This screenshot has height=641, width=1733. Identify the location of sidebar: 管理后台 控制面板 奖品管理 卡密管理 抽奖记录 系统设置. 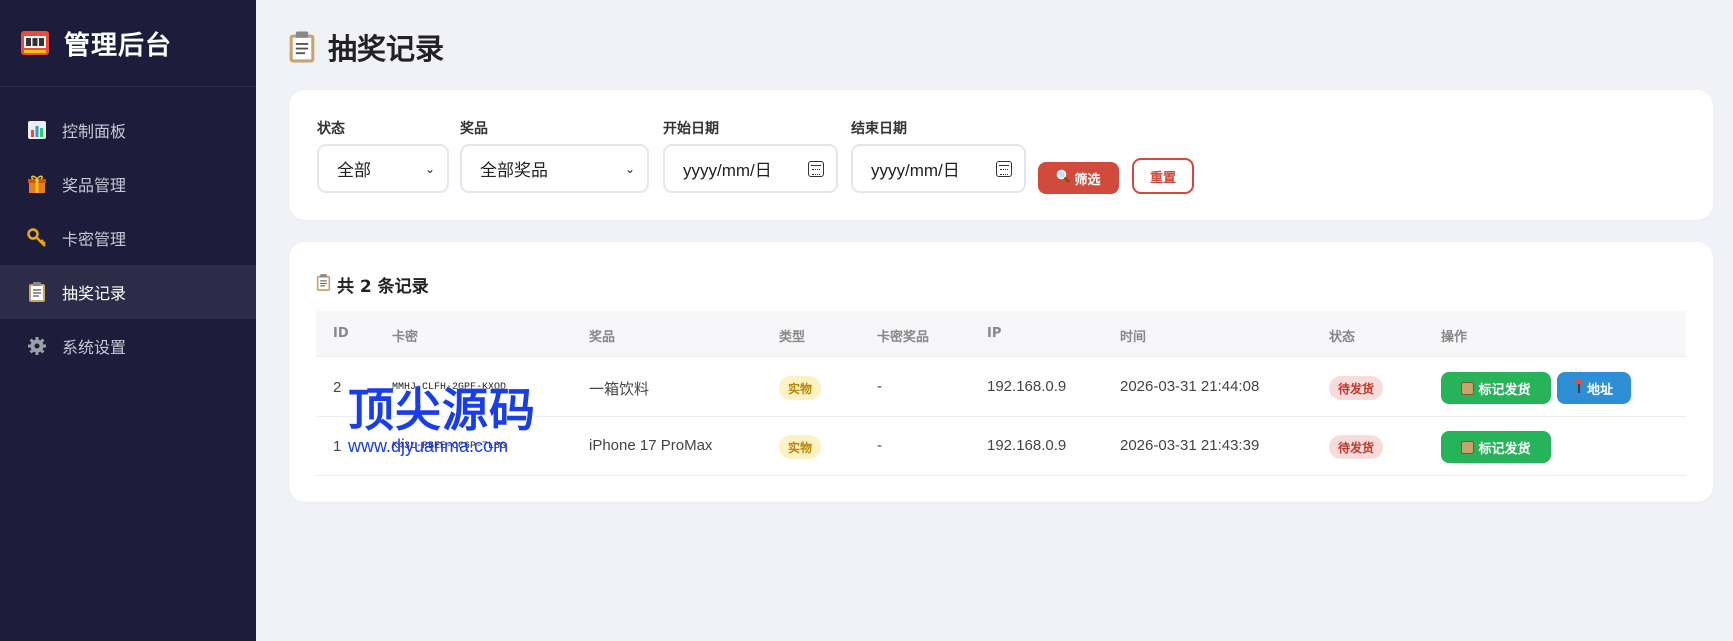
(128, 320).